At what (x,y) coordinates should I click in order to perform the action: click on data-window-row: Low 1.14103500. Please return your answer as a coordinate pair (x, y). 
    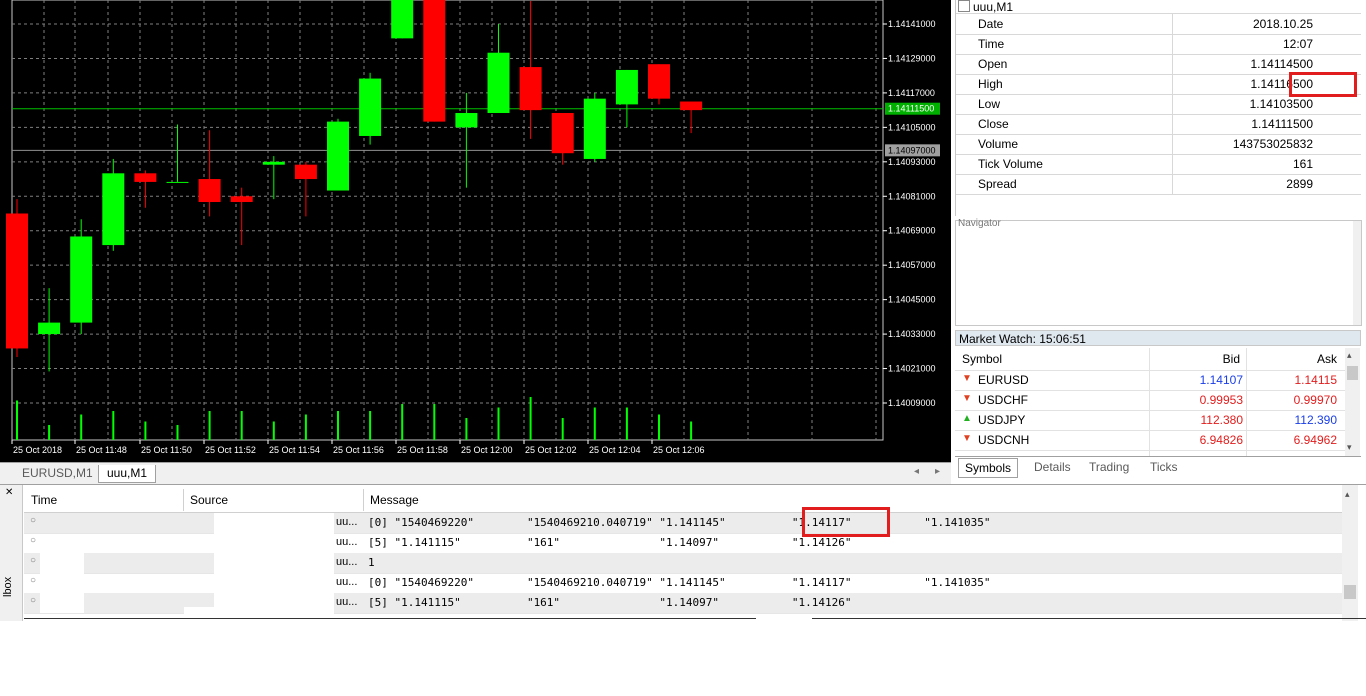
    Looking at the image, I should click on (1158, 104).